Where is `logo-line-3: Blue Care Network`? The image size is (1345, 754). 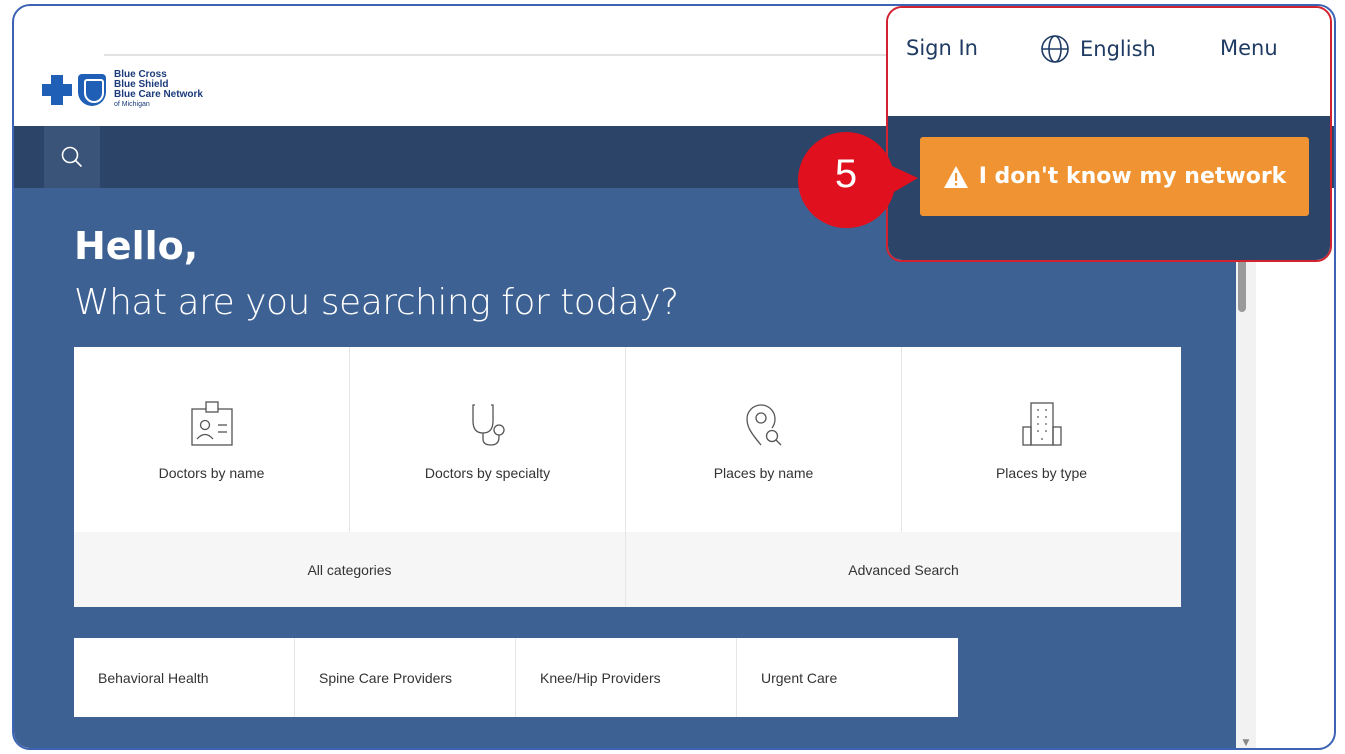 logo-line-3: Blue Care Network is located at coordinates (158, 94).